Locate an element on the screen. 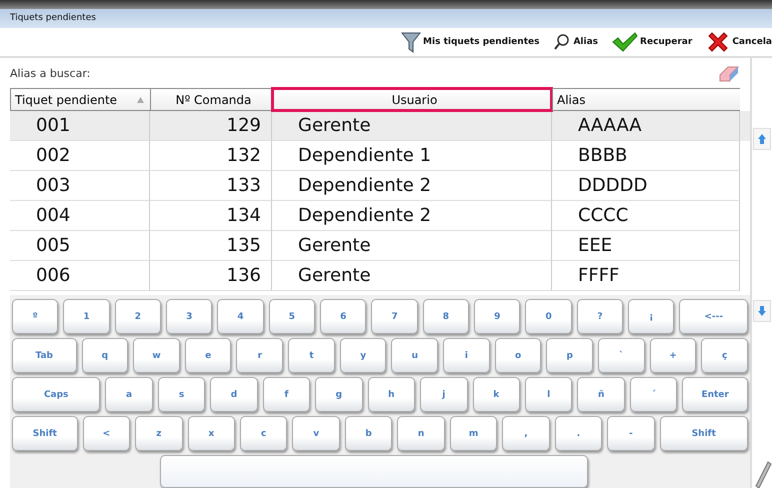  keyboard-key: k is located at coordinates (496, 394).